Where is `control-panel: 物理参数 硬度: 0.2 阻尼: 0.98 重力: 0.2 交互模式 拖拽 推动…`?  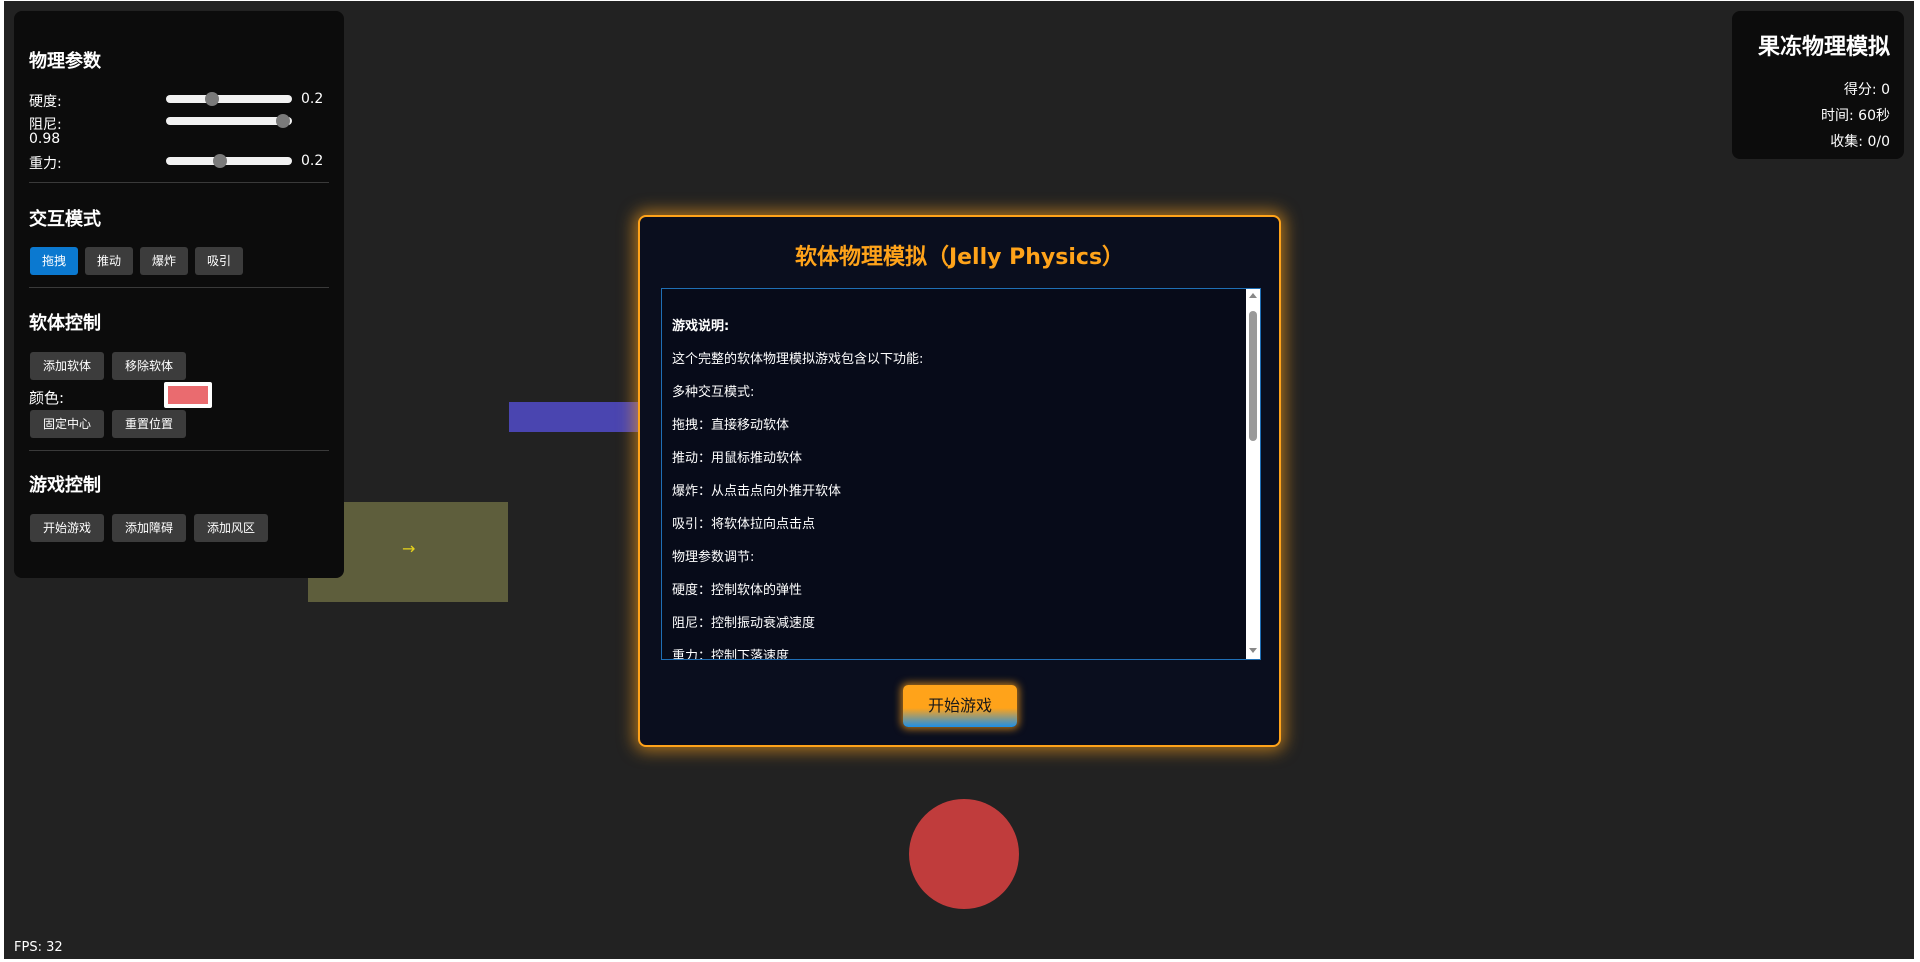 control-panel: 物理参数 硬度: 0.2 阻尼: 0.98 重力: 0.2 交互模式 拖拽 推动… is located at coordinates (179, 294).